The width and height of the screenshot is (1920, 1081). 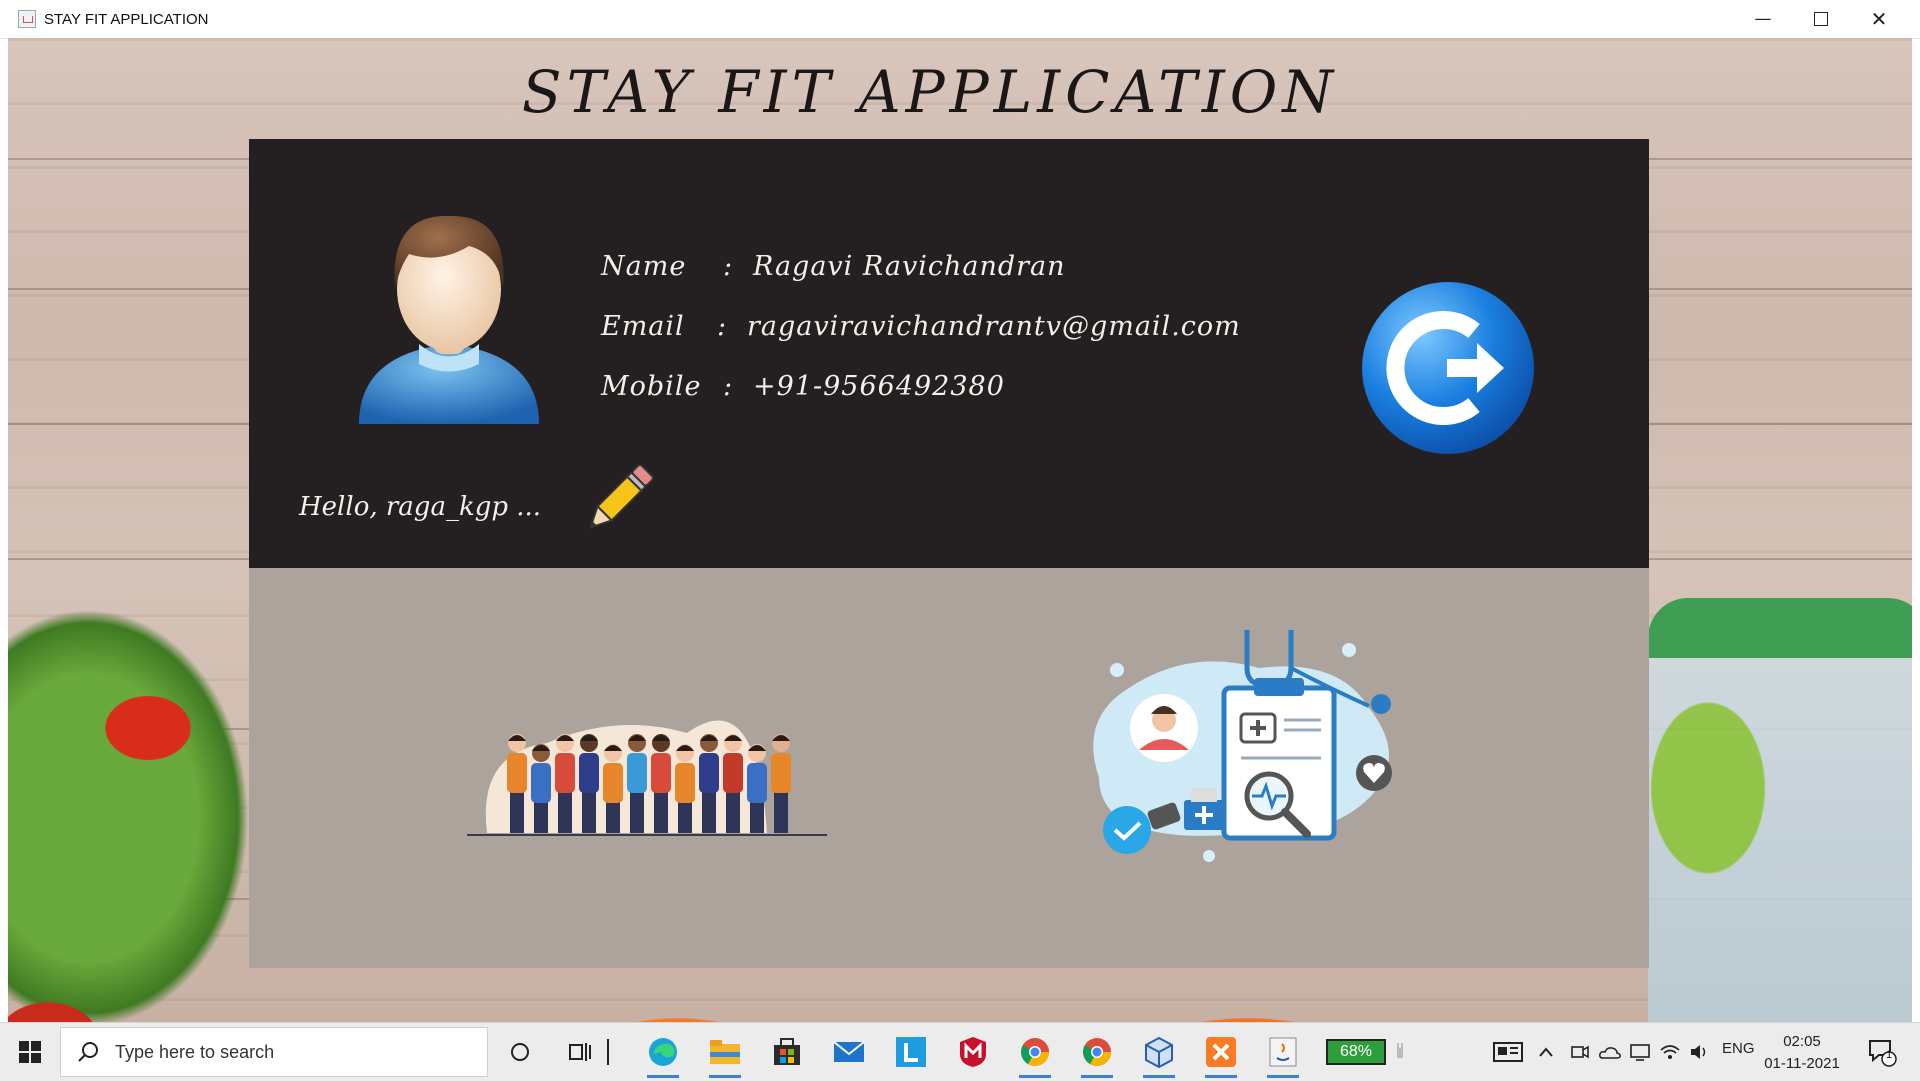 What do you see at coordinates (1249, 748) in the screenshot?
I see `medical-checkup-icon` at bounding box center [1249, 748].